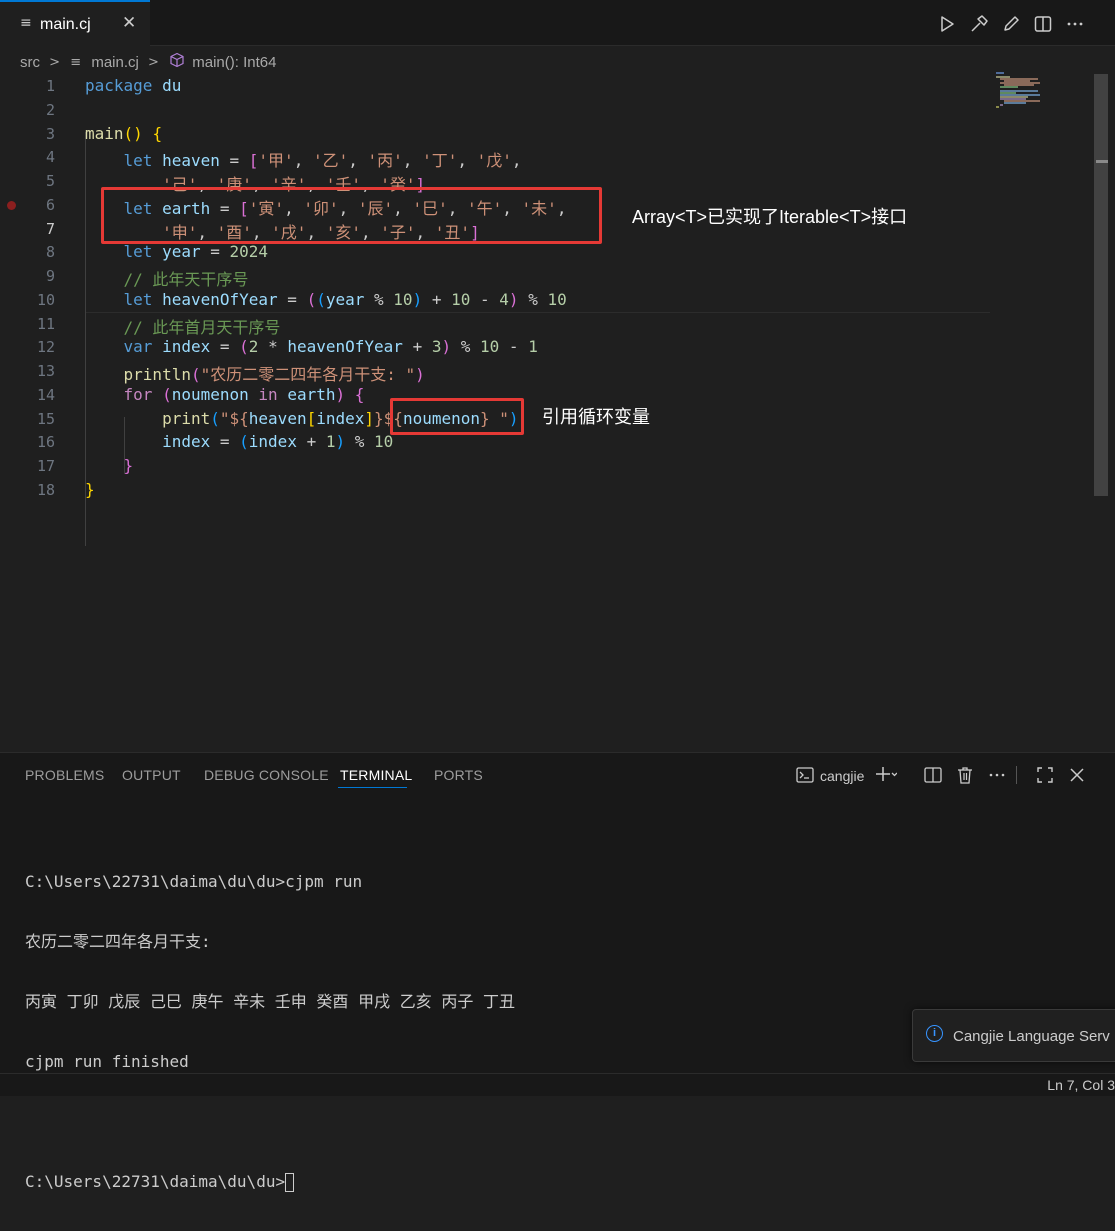 The height and width of the screenshot is (1231, 1115). I want to click on current-line-highlight, so click(537, 312).